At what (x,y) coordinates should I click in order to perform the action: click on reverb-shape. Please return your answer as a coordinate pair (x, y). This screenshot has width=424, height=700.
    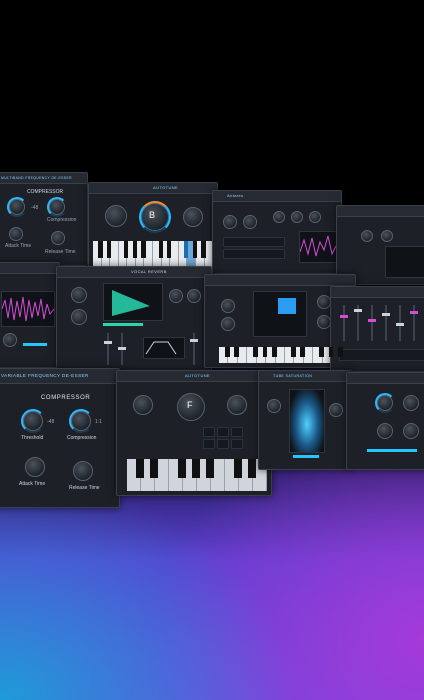
    Looking at the image, I should click on (131, 303).